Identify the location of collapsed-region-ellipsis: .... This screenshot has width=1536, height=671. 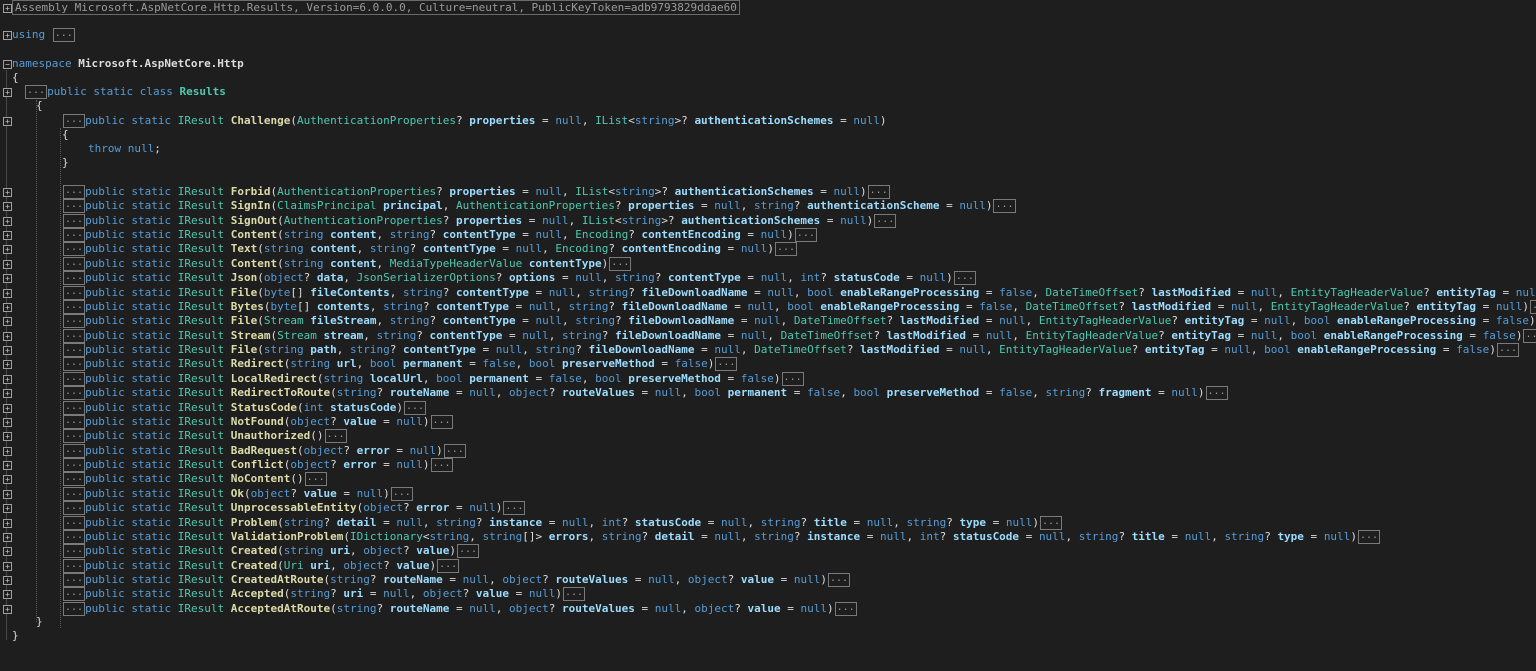
(63, 35).